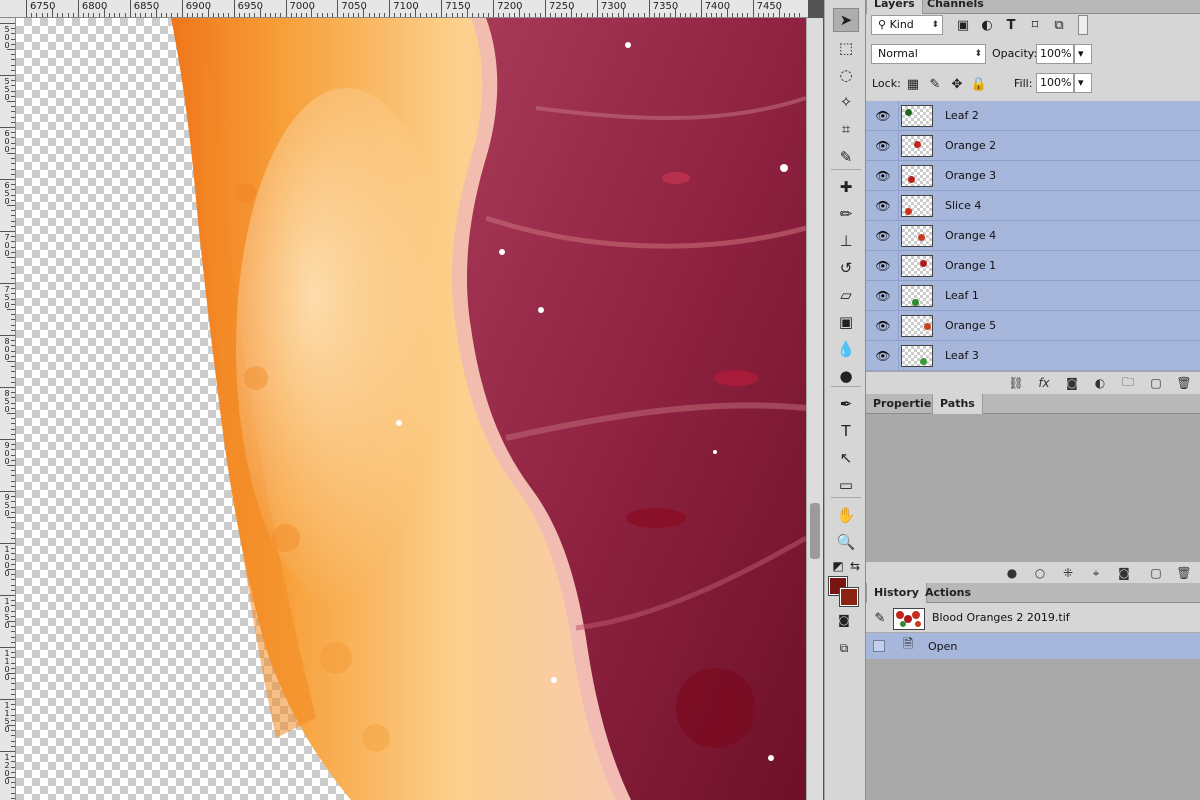 This screenshot has width=1200, height=800. Describe the element at coordinates (846, 322) in the screenshot. I see `gradient-tool-icon: ▣` at that location.